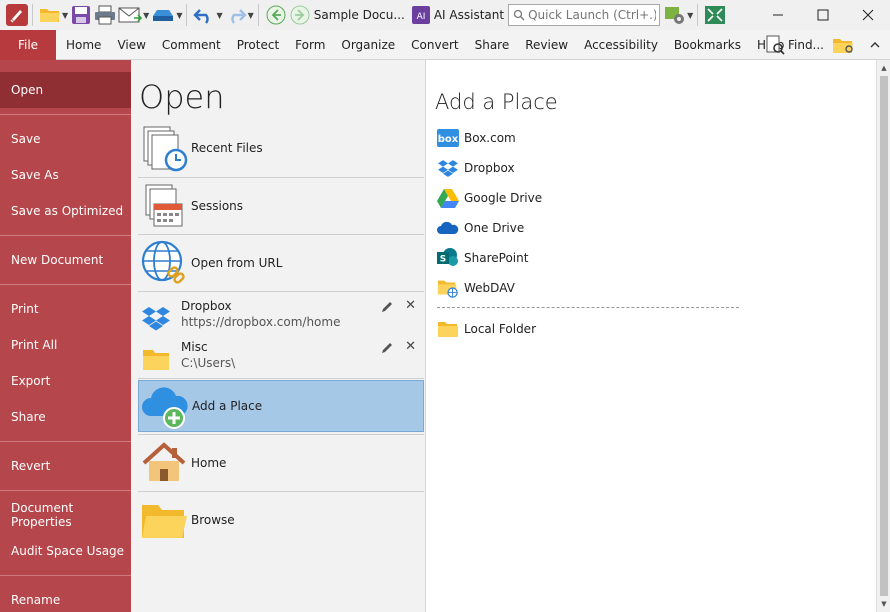 The image size is (890, 612). I want to click on browse-item: Browse, so click(281, 520).